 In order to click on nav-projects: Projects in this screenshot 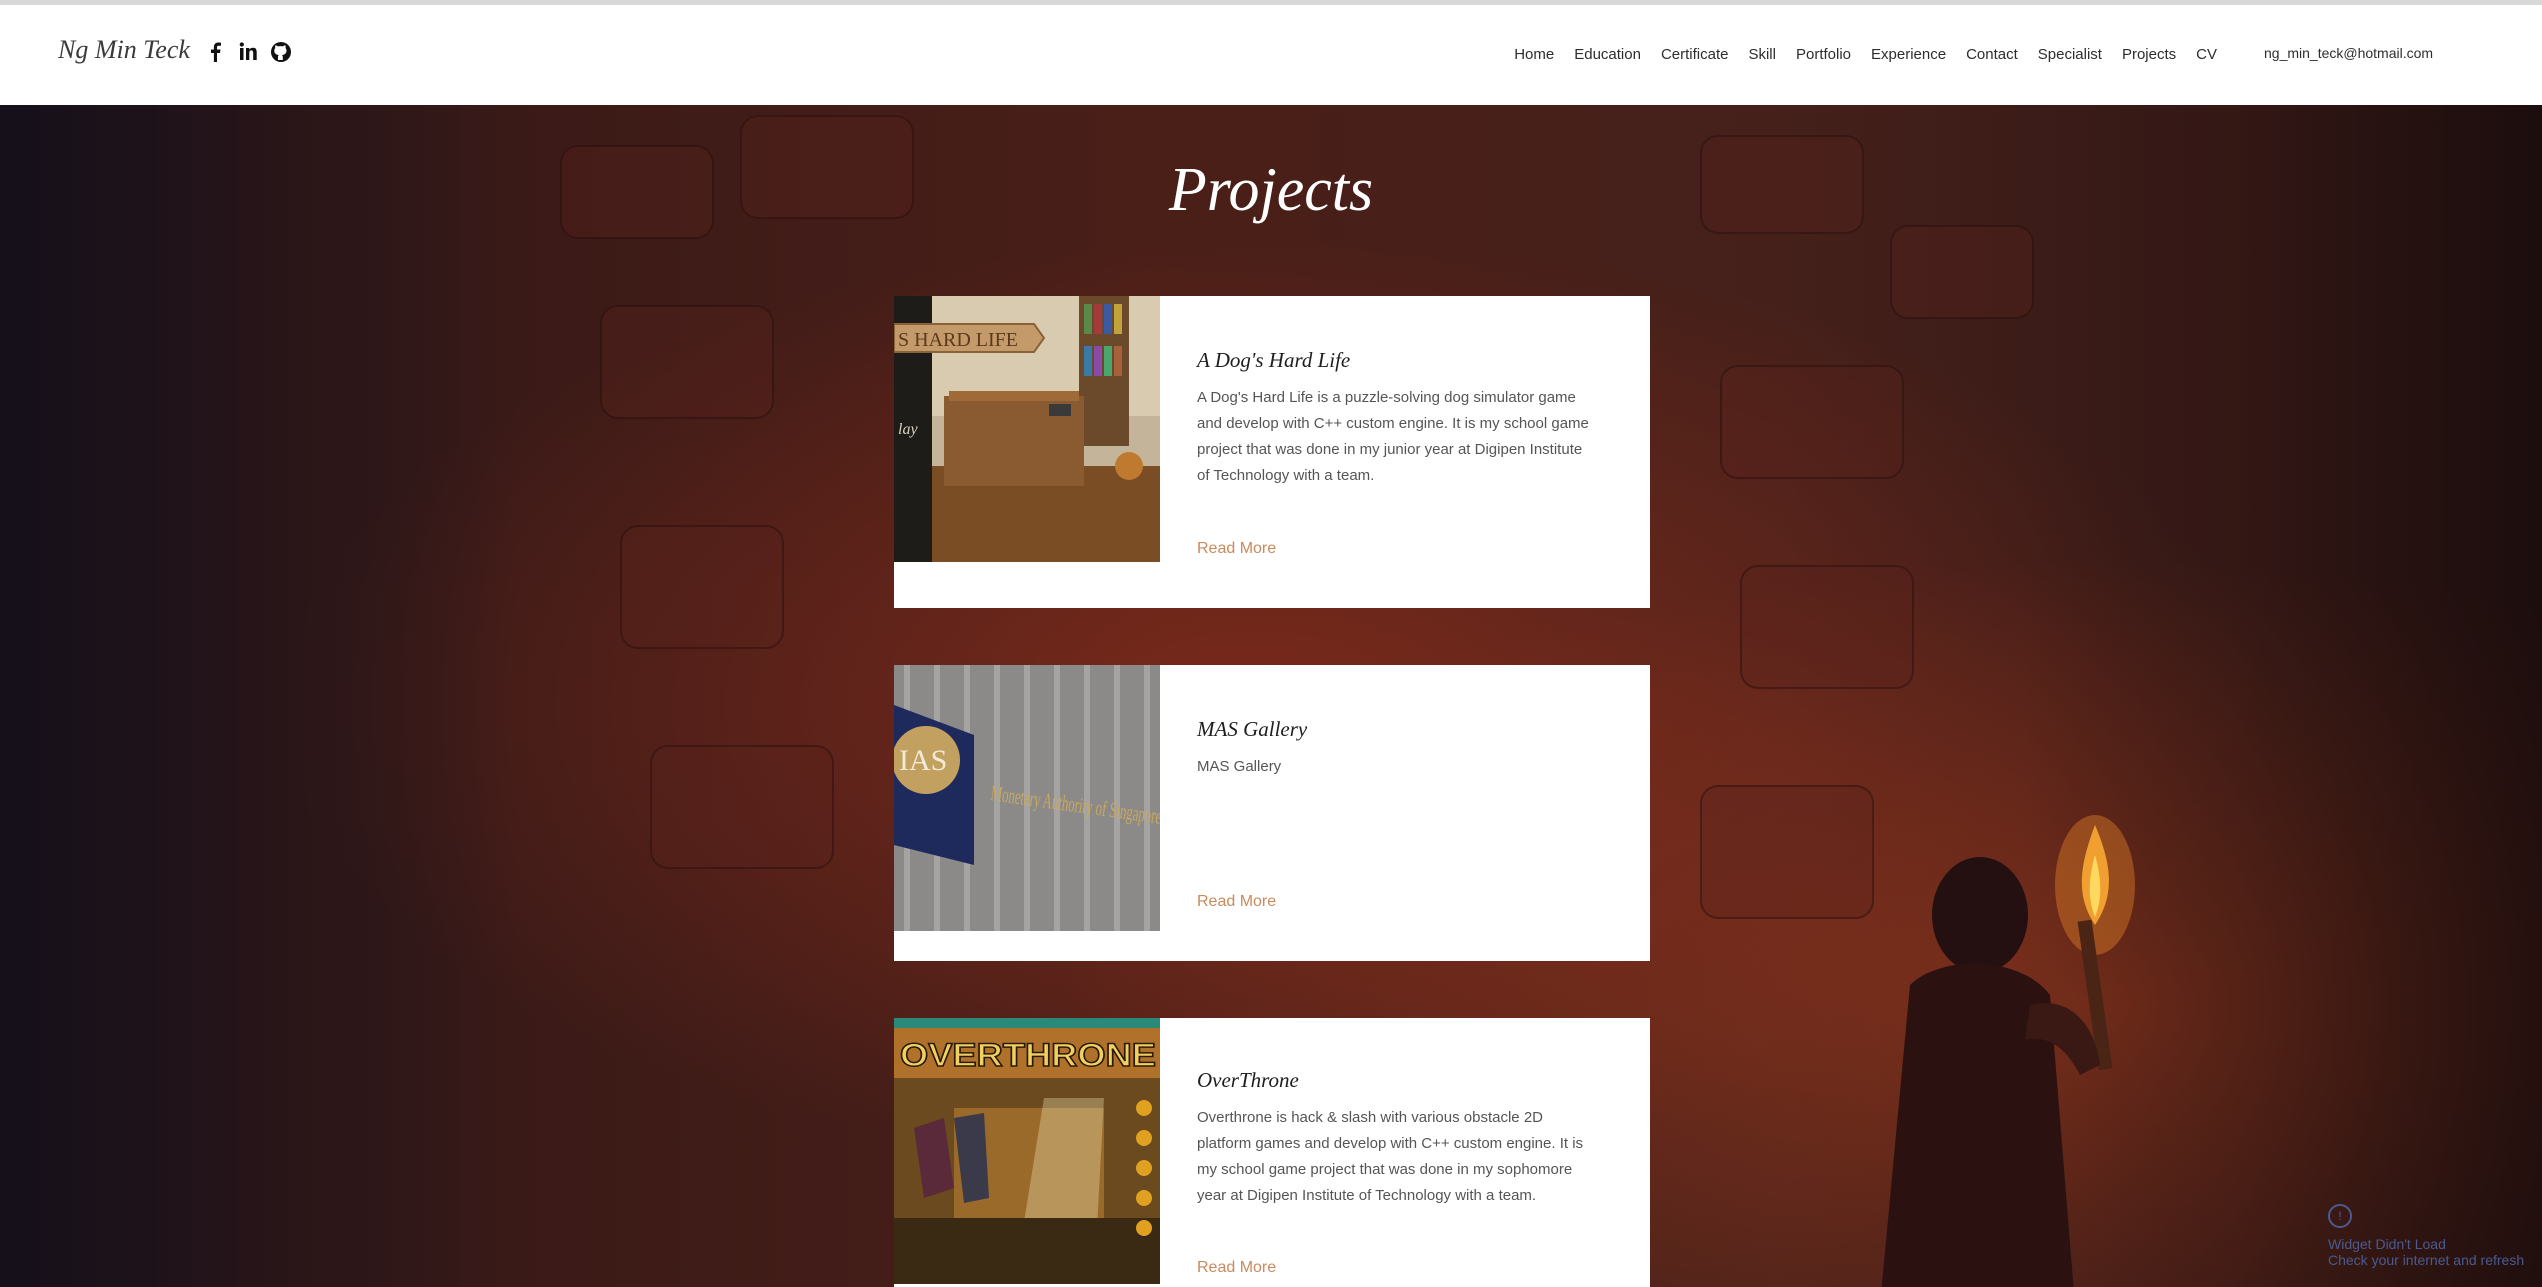, I will do `click(2149, 54)`.